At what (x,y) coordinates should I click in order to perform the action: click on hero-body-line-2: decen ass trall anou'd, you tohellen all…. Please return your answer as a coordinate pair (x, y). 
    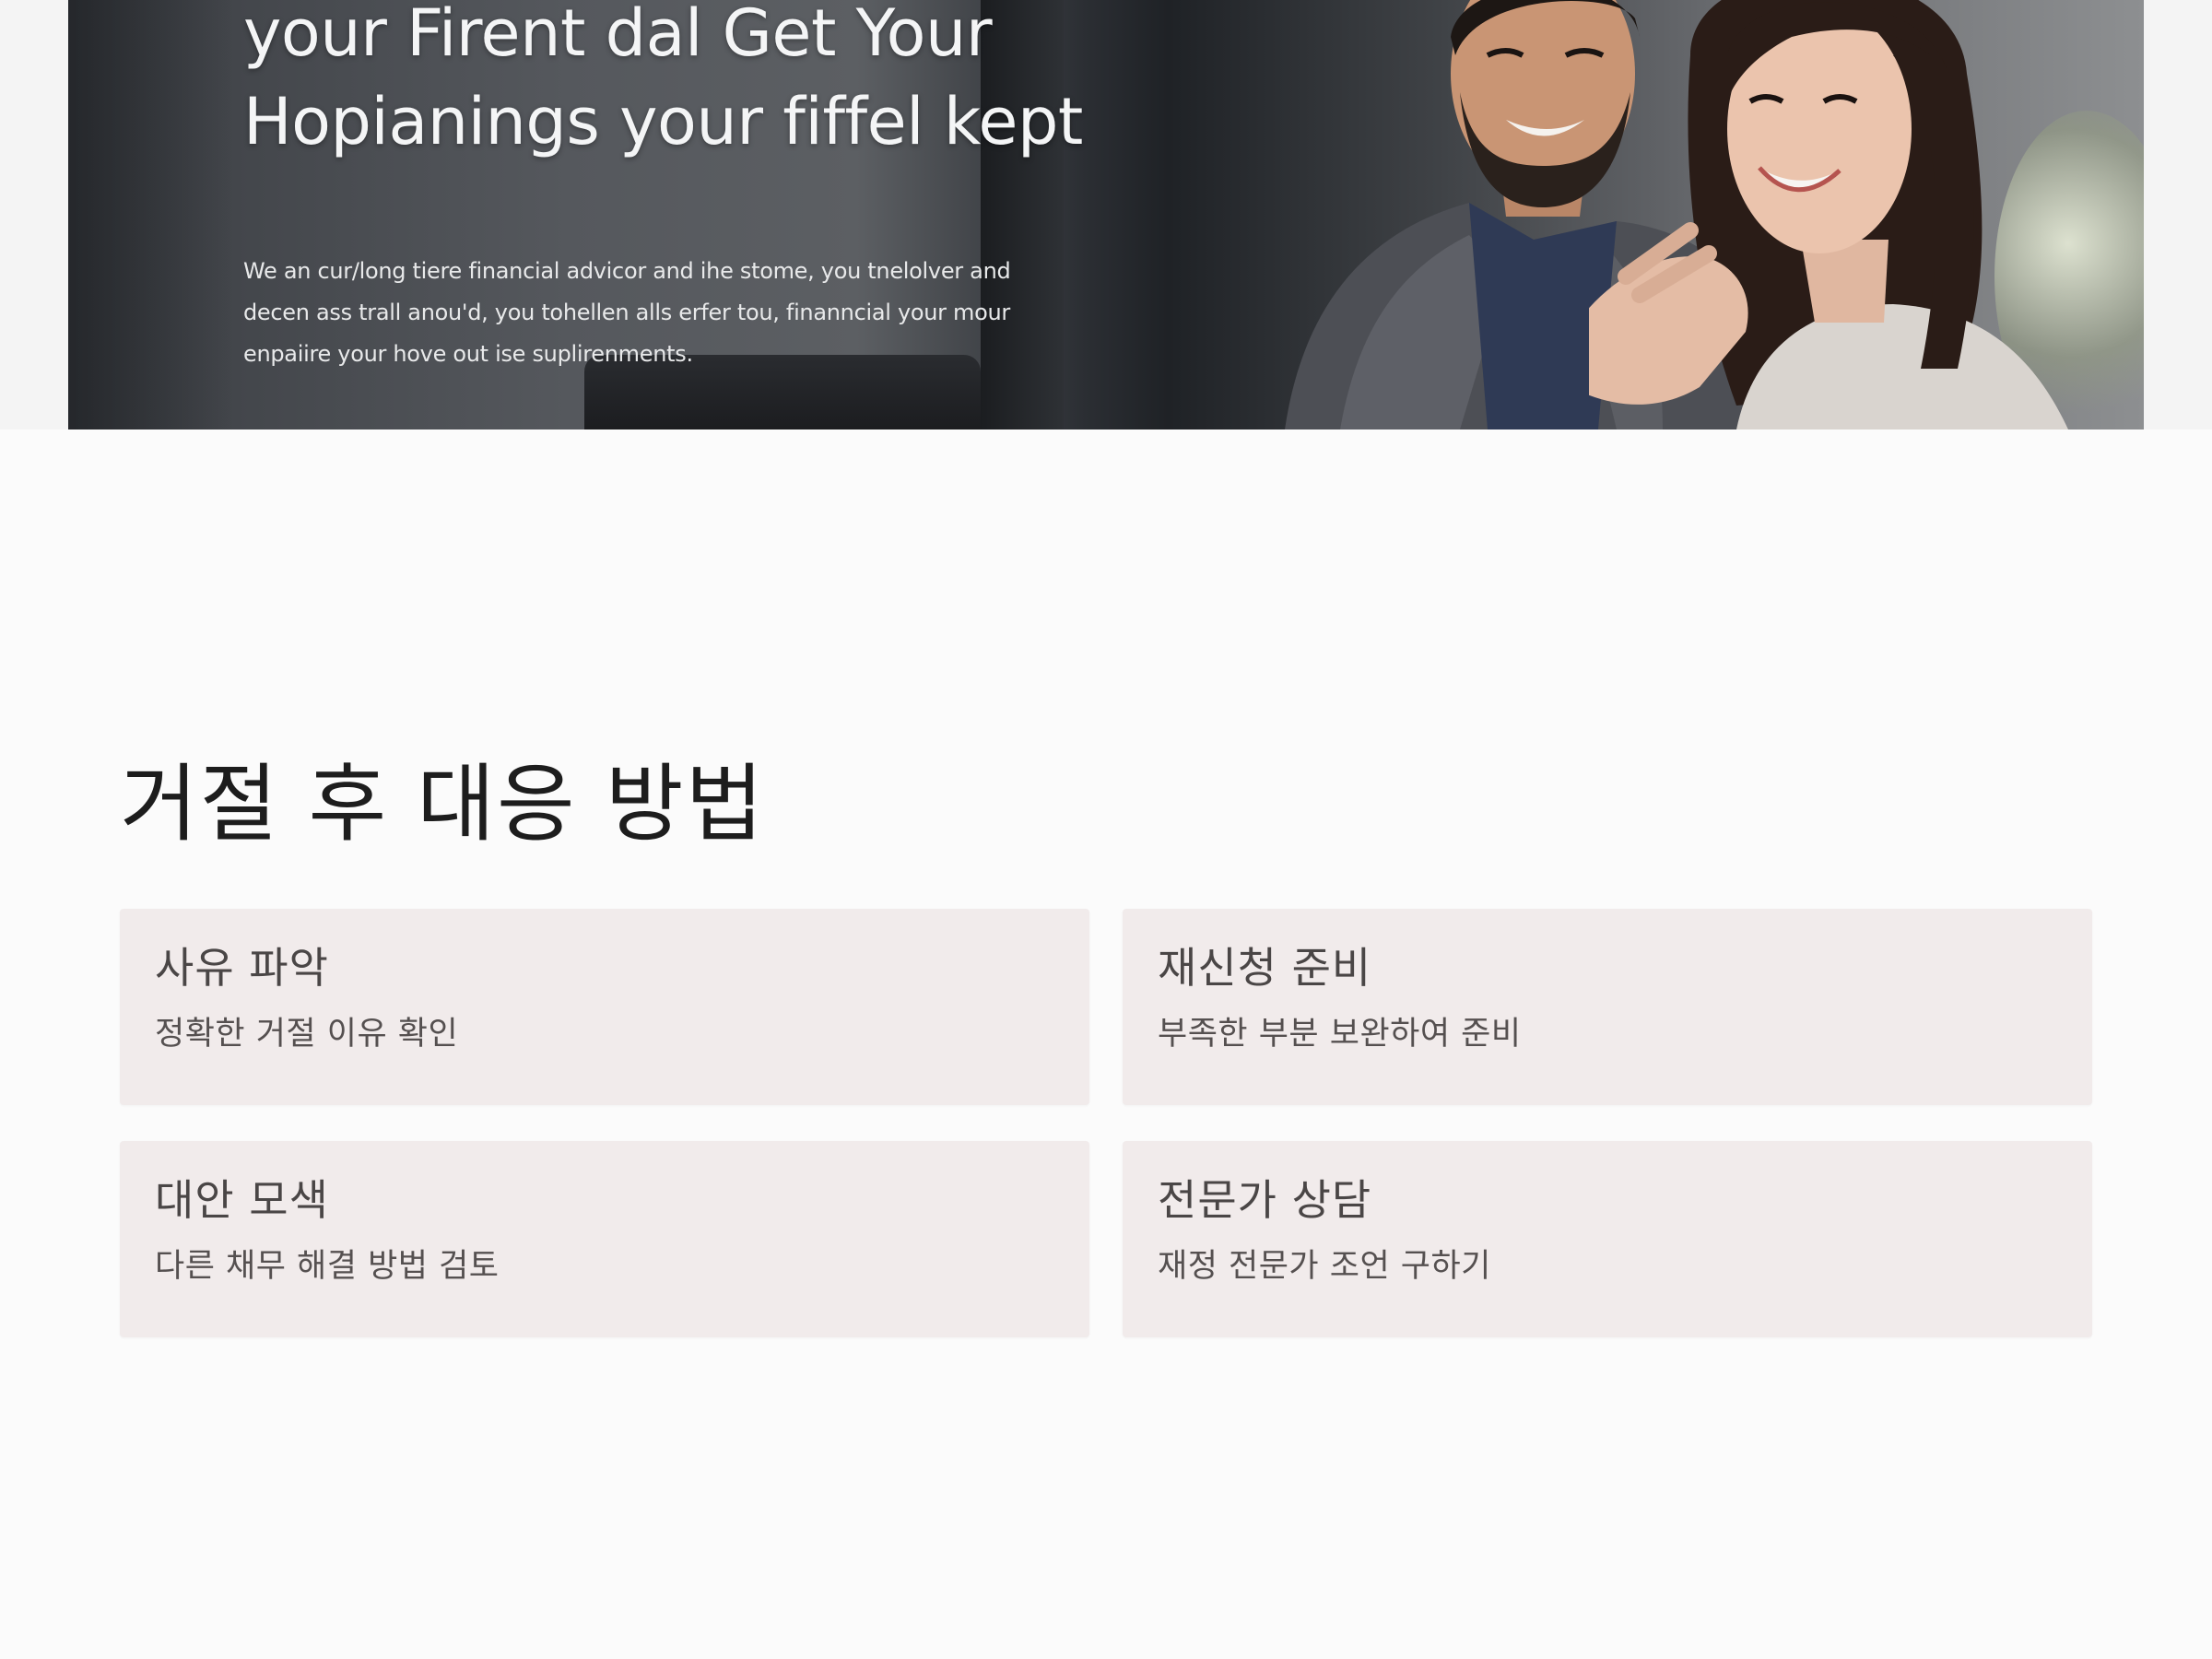
    Looking at the image, I should click on (626, 312).